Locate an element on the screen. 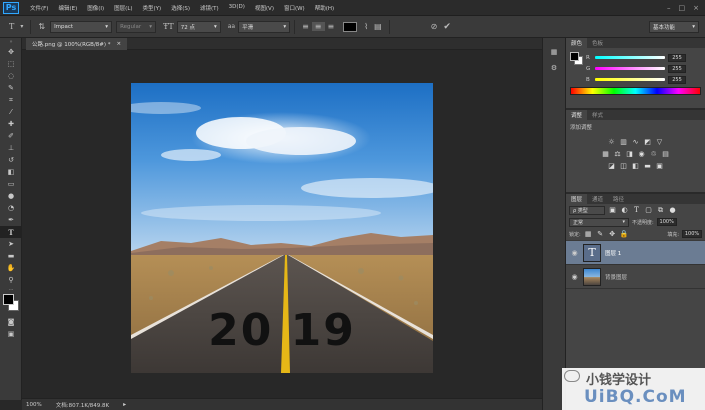 The height and width of the screenshot is (410, 705). menu-view: 视图(V) is located at coordinates (264, 8).